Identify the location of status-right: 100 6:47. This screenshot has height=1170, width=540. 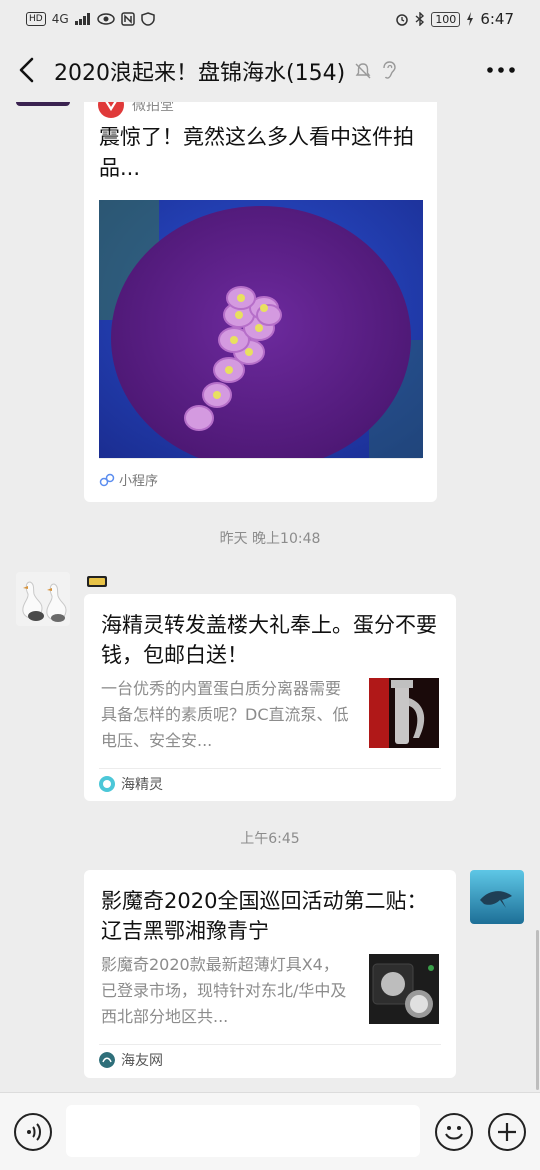
(454, 19).